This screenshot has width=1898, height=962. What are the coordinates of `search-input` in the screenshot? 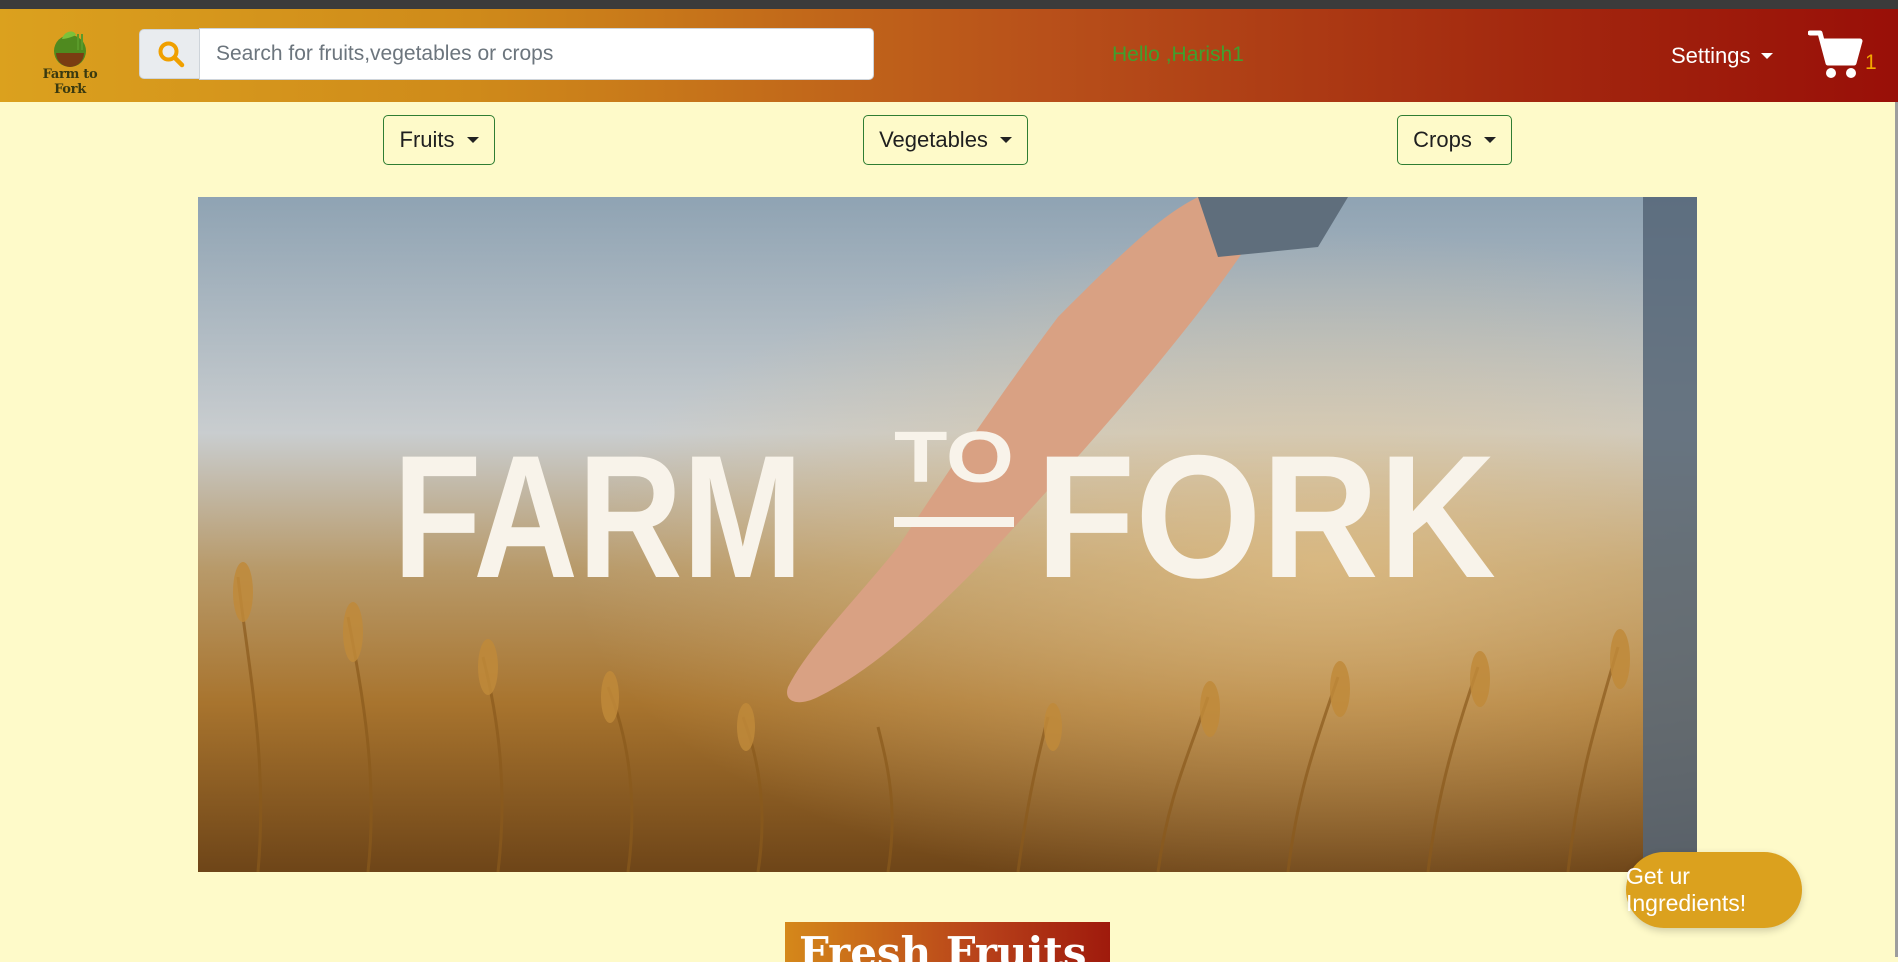 It's located at (536, 54).